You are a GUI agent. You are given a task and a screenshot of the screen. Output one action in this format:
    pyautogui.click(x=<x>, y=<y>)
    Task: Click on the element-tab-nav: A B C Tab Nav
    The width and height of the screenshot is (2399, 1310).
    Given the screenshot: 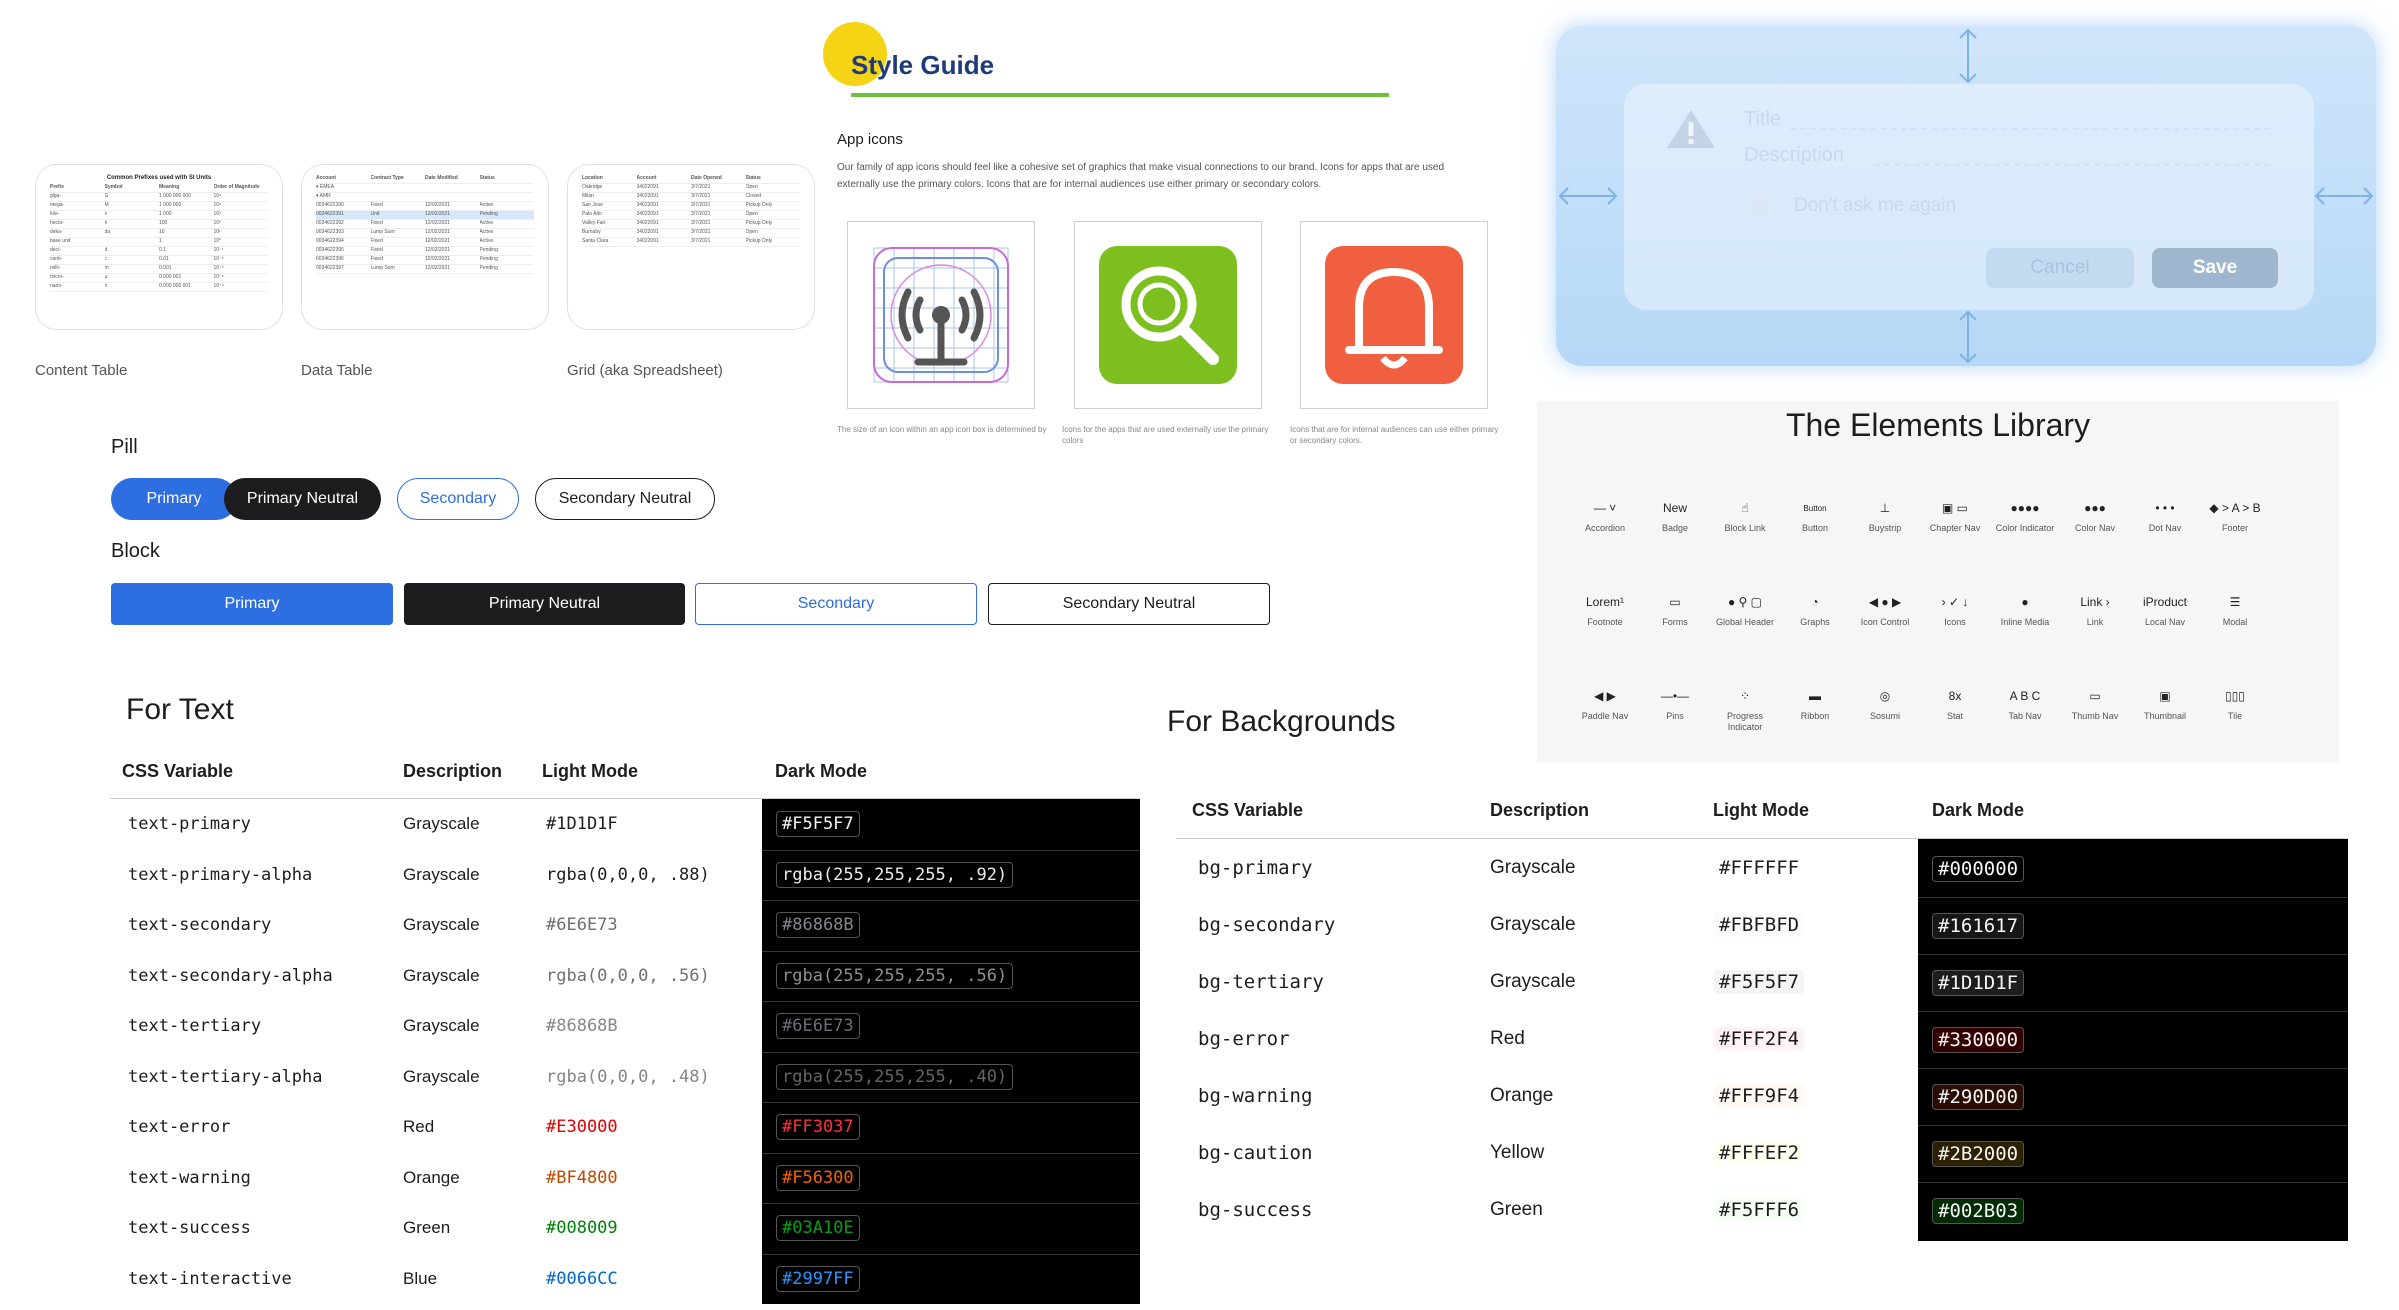 What is the action you would take?
    pyautogui.click(x=2025, y=703)
    